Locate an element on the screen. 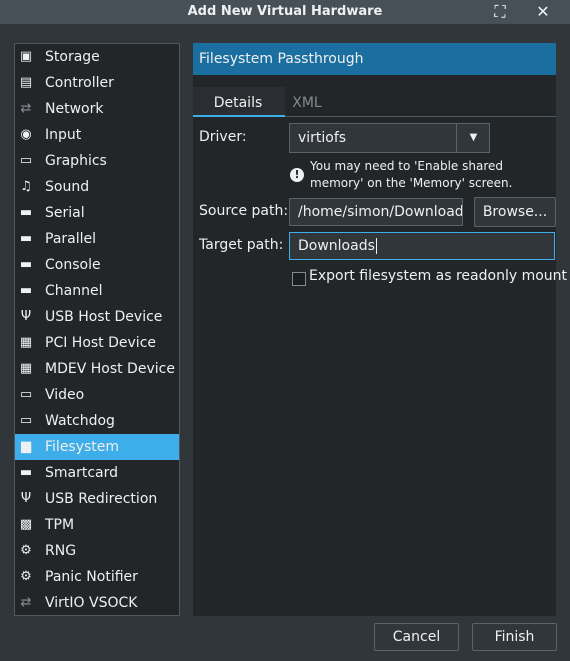 Image resolution: width=570 pixels, height=661 pixels. usb-icon: Ψ is located at coordinates (26, 316).